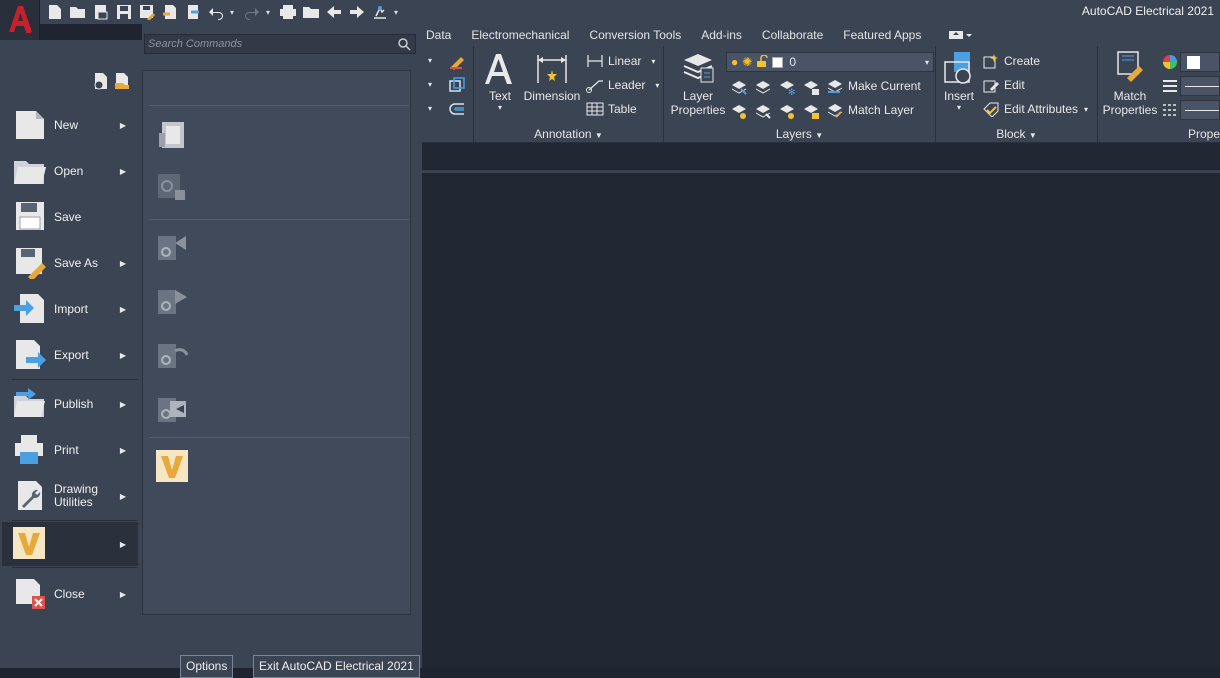 The height and width of the screenshot is (678, 1220). I want to click on export-icon, so click(193, 12).